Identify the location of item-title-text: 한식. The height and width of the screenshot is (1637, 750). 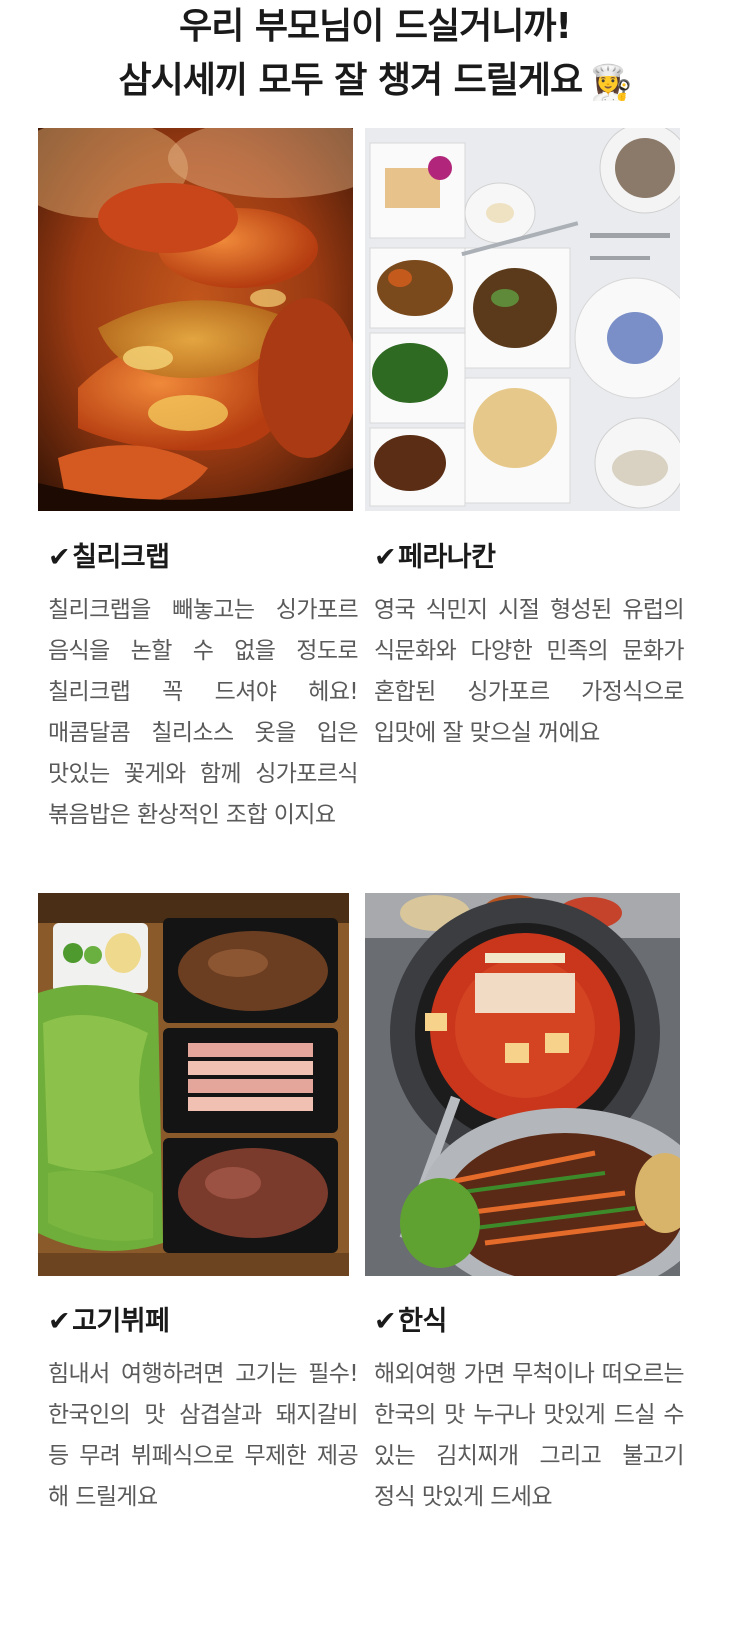
(422, 1321).